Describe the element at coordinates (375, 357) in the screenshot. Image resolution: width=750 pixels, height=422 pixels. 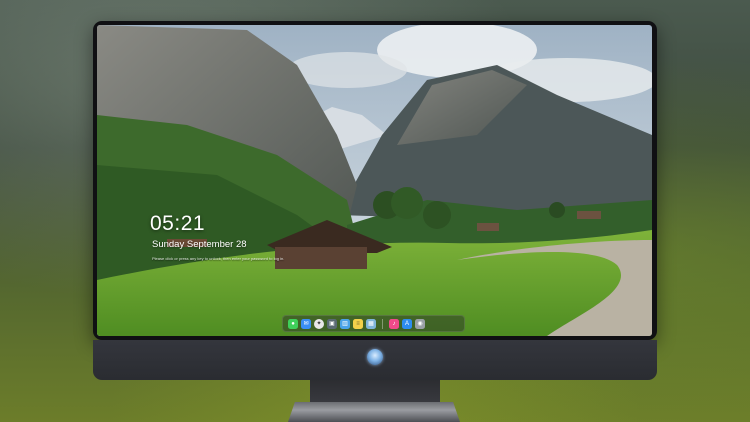
I see `brand-logo-icon` at that location.